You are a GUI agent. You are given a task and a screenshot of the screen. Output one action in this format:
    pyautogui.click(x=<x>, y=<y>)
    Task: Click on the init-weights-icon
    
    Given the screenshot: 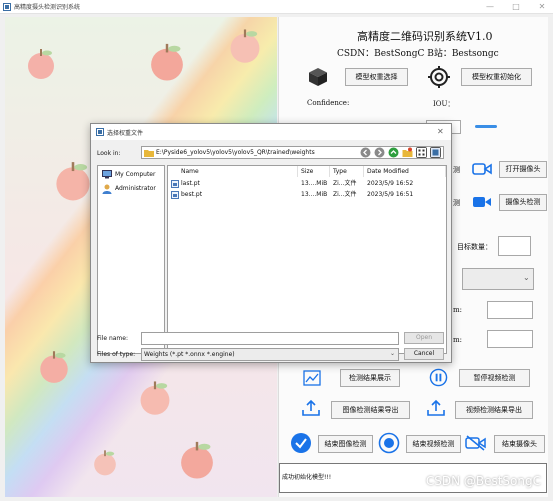 What is the action you would take?
    pyautogui.click(x=439, y=77)
    